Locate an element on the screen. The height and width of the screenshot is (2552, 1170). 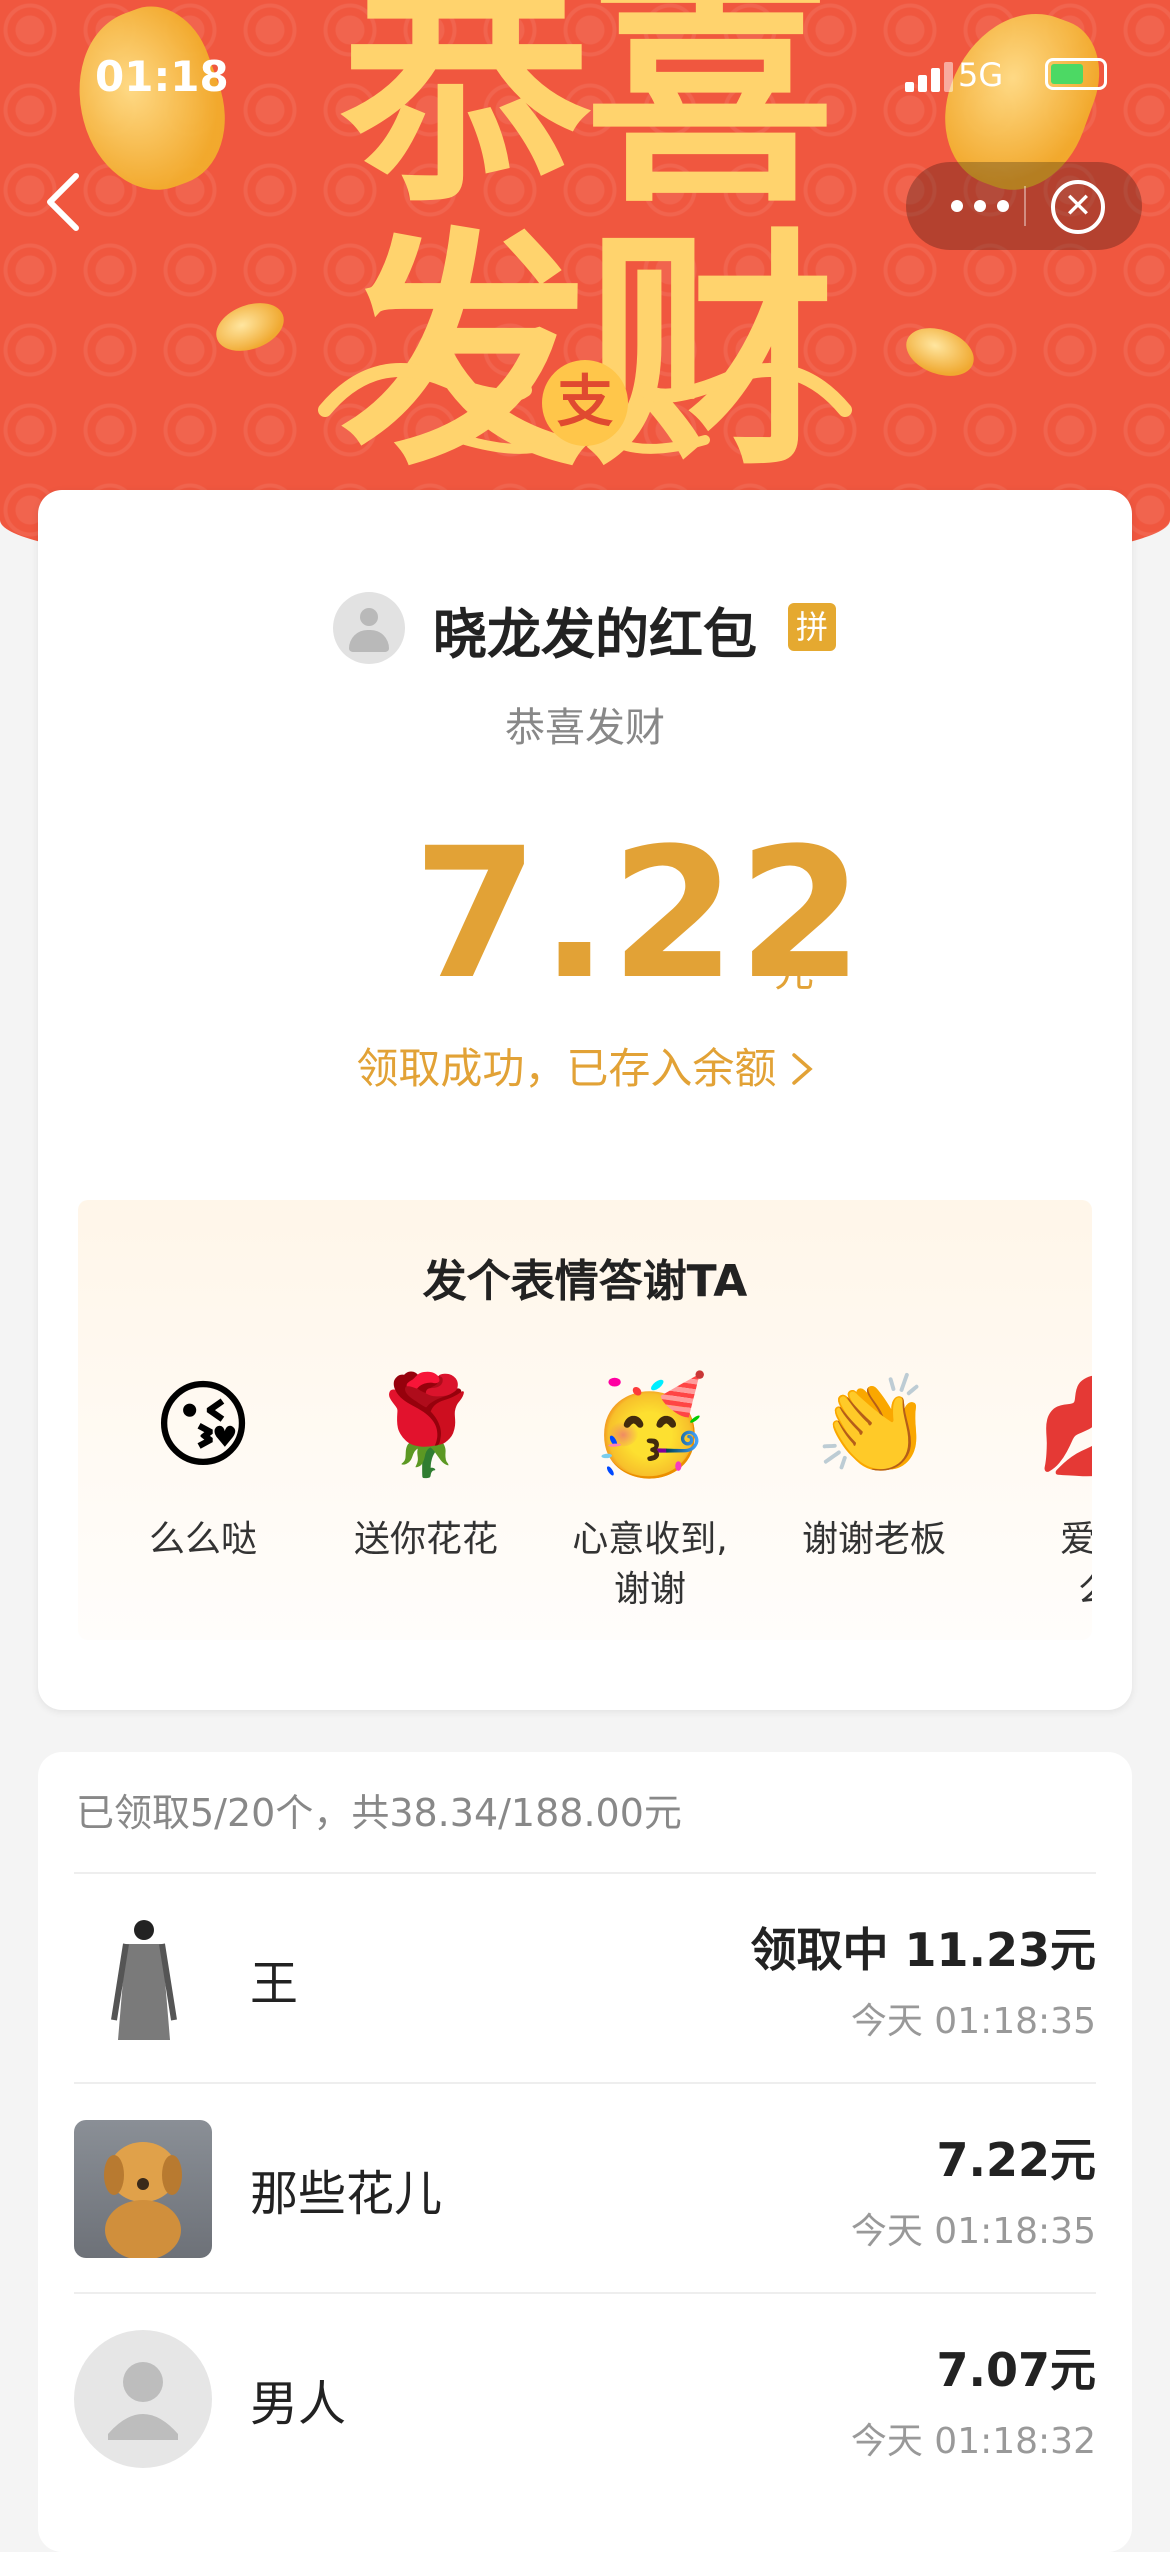
rose-emoji-icon: 🌹 is located at coordinates (426, 1425).